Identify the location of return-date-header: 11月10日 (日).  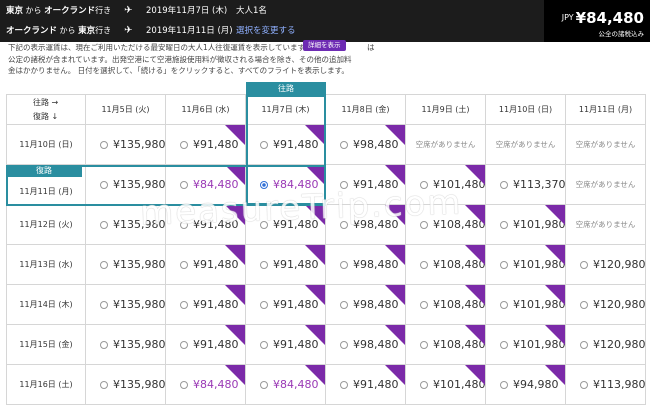
(46, 145).